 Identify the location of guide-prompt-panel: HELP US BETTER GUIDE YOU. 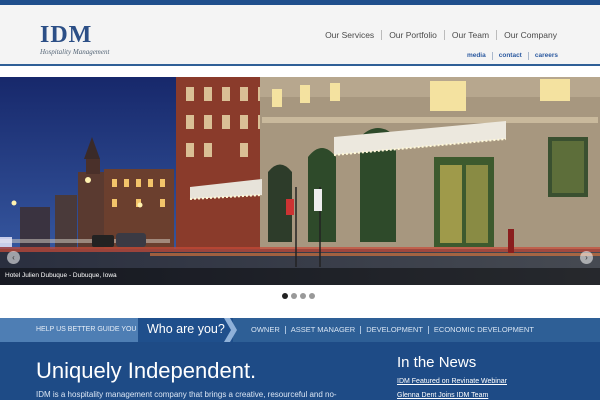
(69, 330).